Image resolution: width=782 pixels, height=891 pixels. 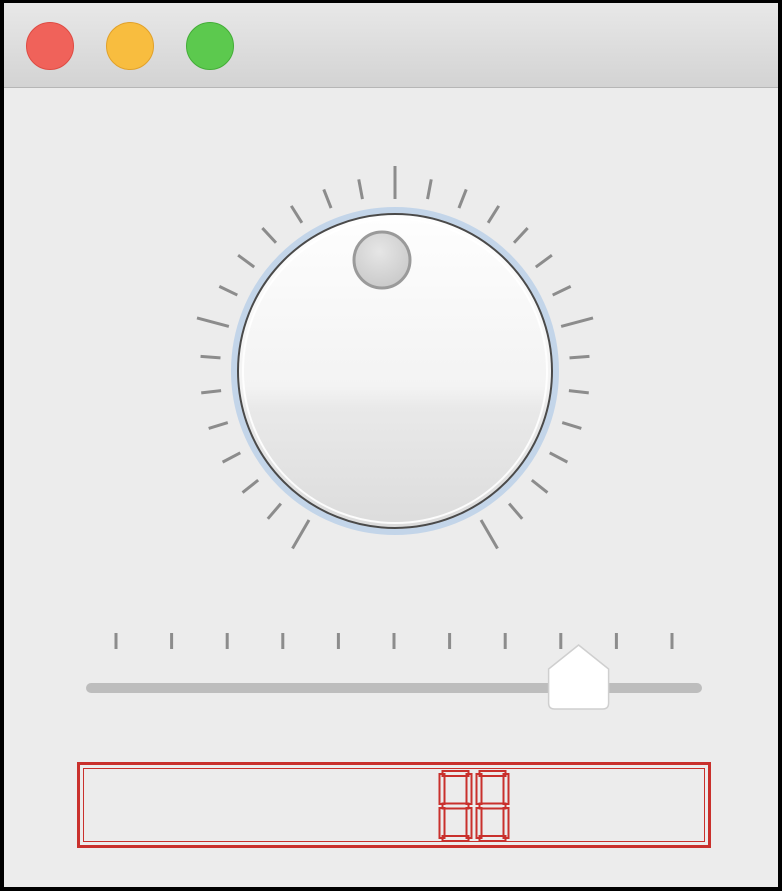 I want to click on slider-track, so click(x=394, y=688).